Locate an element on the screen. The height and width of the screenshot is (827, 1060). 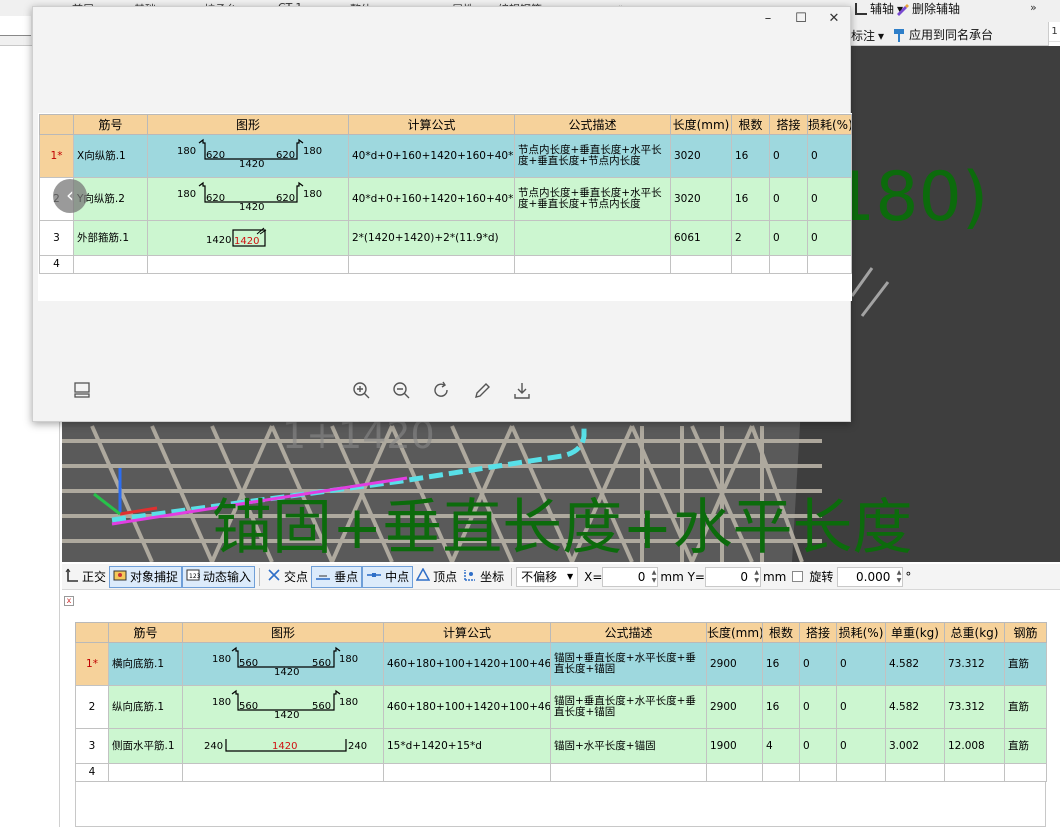
previous-image-button: ‹ is located at coordinates (70, 196).